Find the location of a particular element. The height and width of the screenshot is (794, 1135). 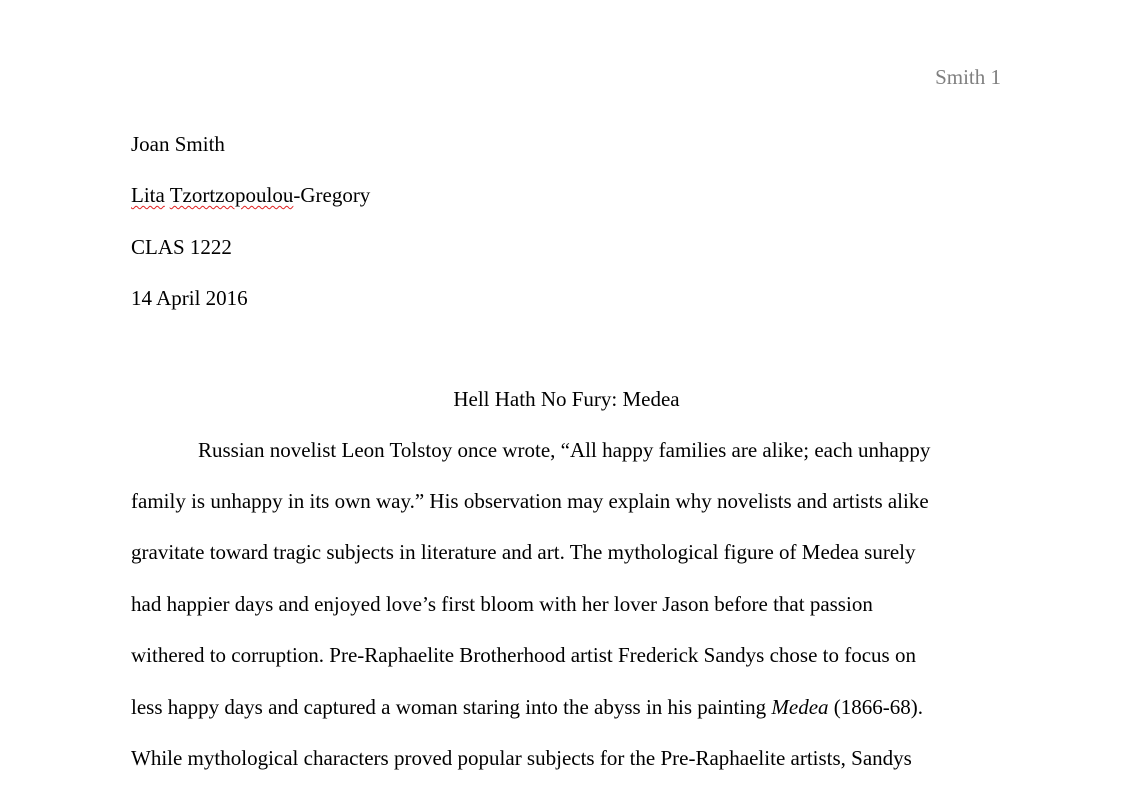

instructor-name-suffix: -Gregory is located at coordinates (332, 195).